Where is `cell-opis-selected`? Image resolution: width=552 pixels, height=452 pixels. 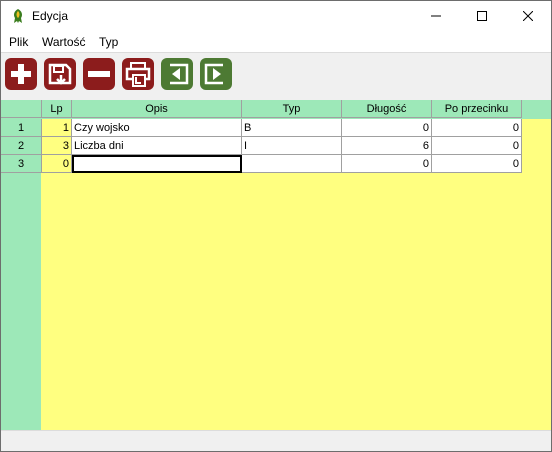 cell-opis-selected is located at coordinates (157, 164).